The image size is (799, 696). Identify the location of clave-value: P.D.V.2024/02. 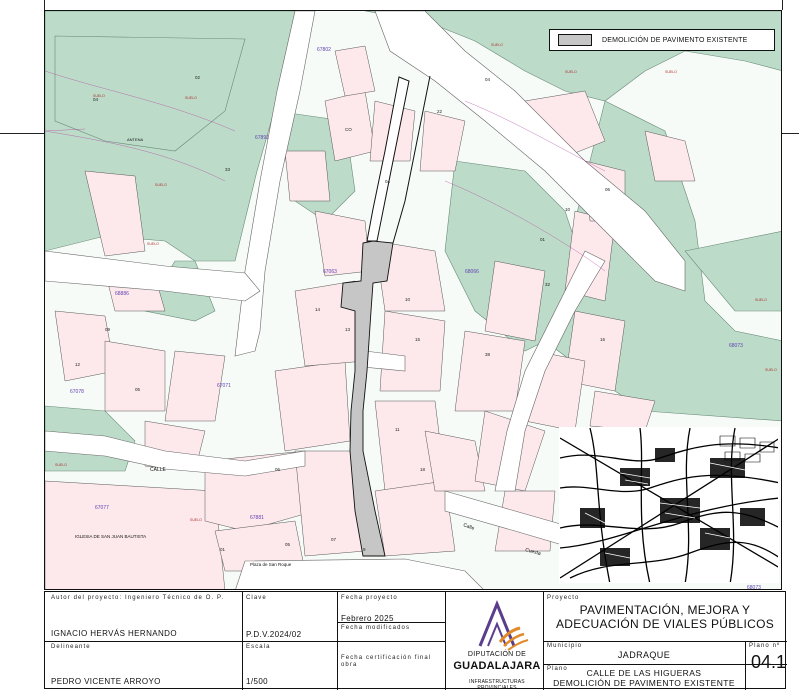
(274, 634).